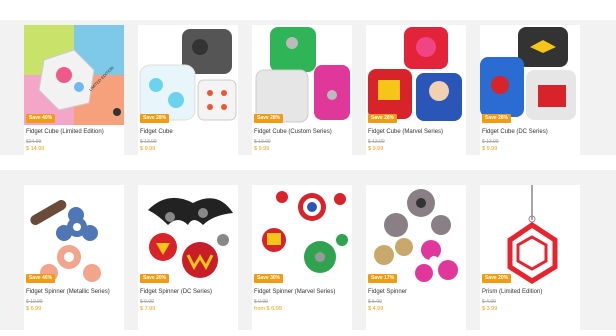 This screenshot has height=336, width=616. What do you see at coordinates (268, 309) in the screenshot?
I see `sale-price: from $ 6.99` at bounding box center [268, 309].